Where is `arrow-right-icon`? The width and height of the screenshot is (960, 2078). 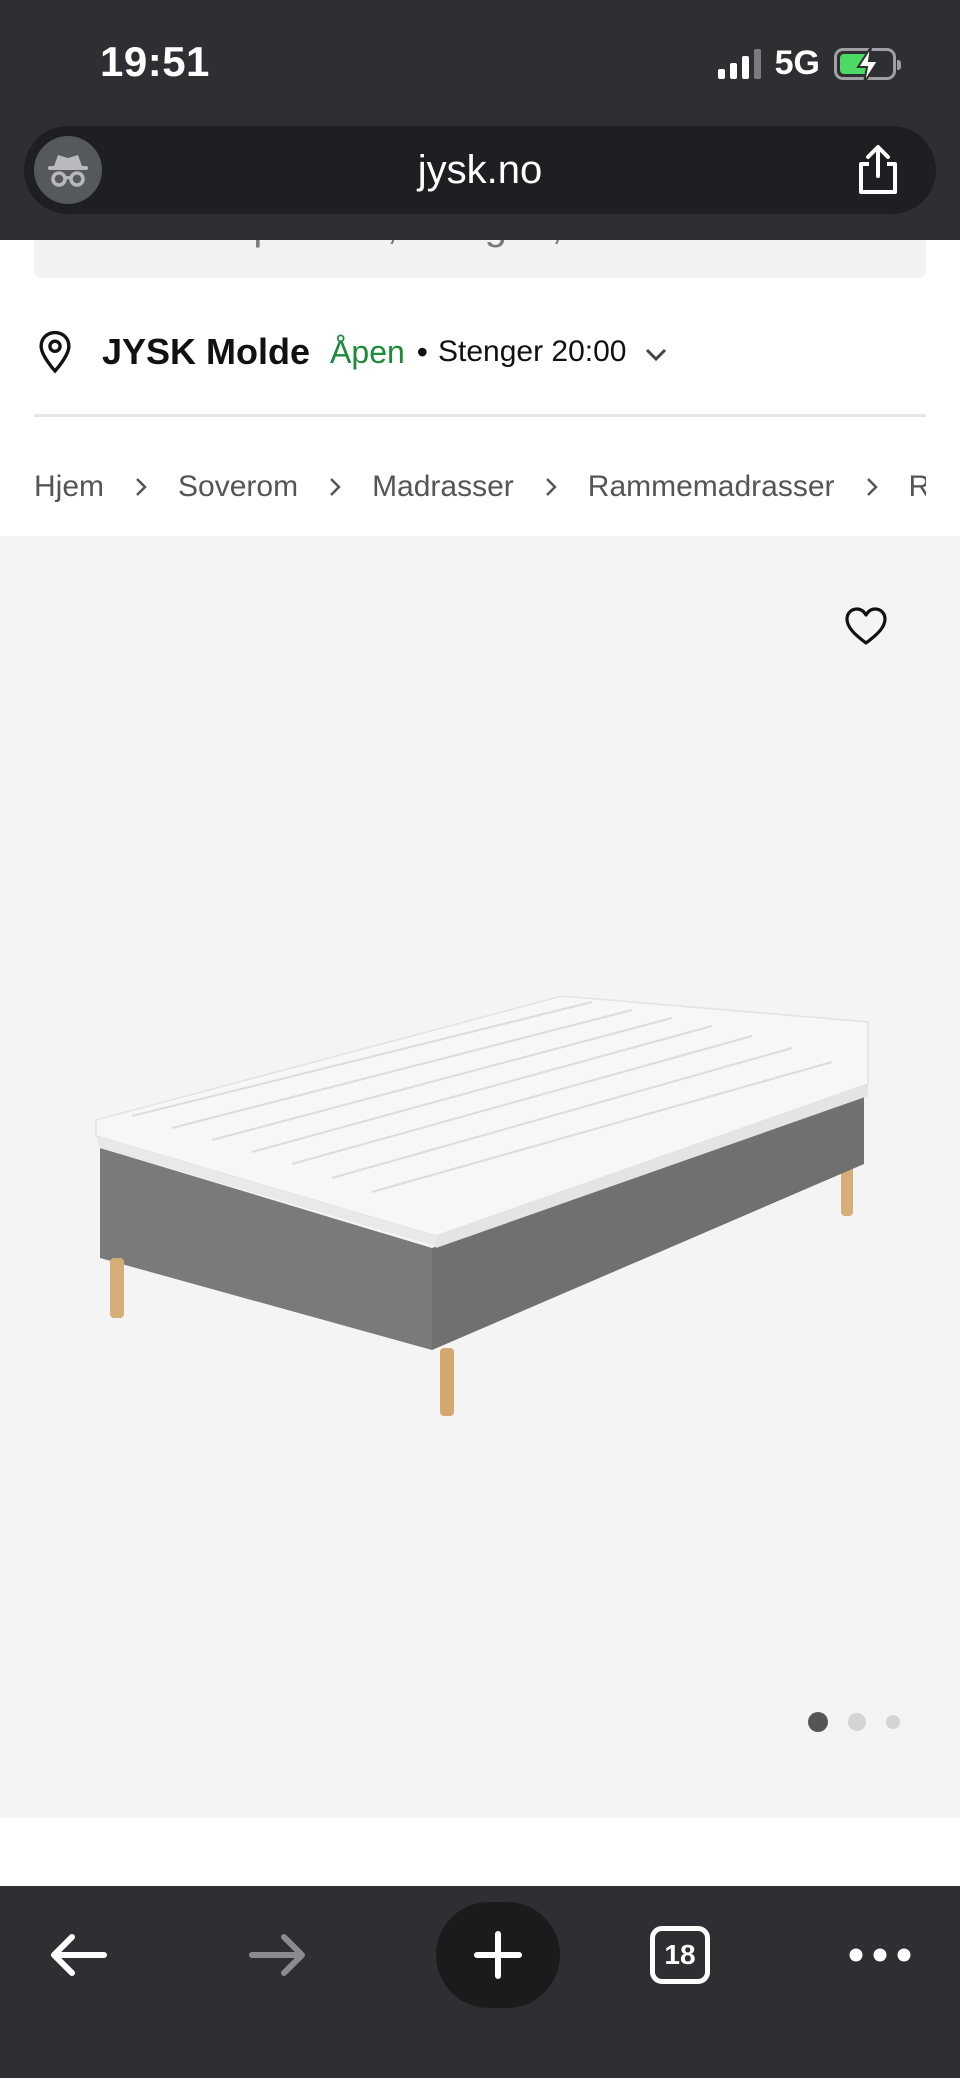 arrow-right-icon is located at coordinates (277, 1955).